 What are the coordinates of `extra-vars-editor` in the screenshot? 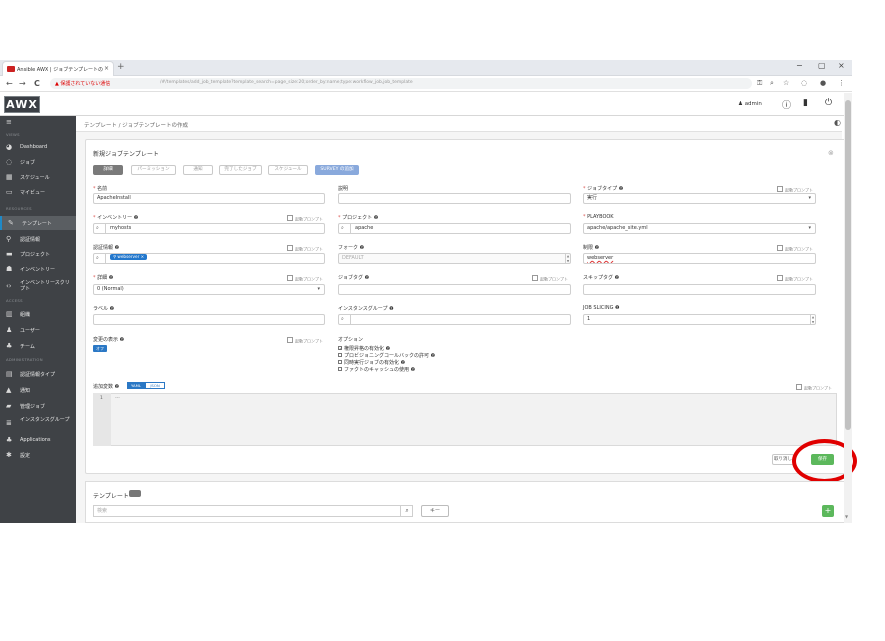 It's located at (465, 419).